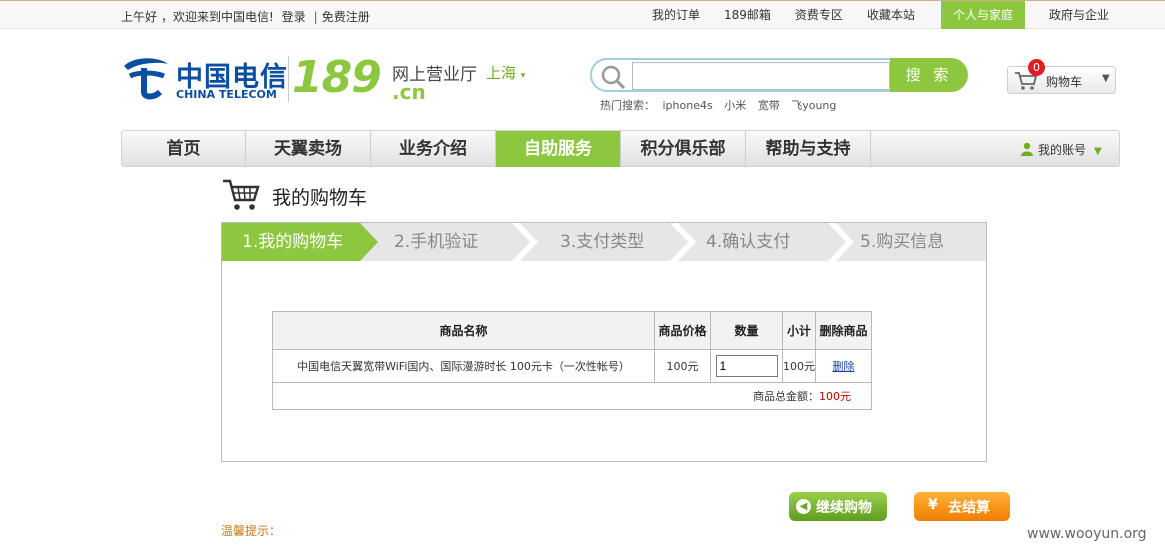 This screenshot has width=1165, height=545. What do you see at coordinates (844, 508) in the screenshot?
I see `continue-shopping-label: 继续购物` at bounding box center [844, 508].